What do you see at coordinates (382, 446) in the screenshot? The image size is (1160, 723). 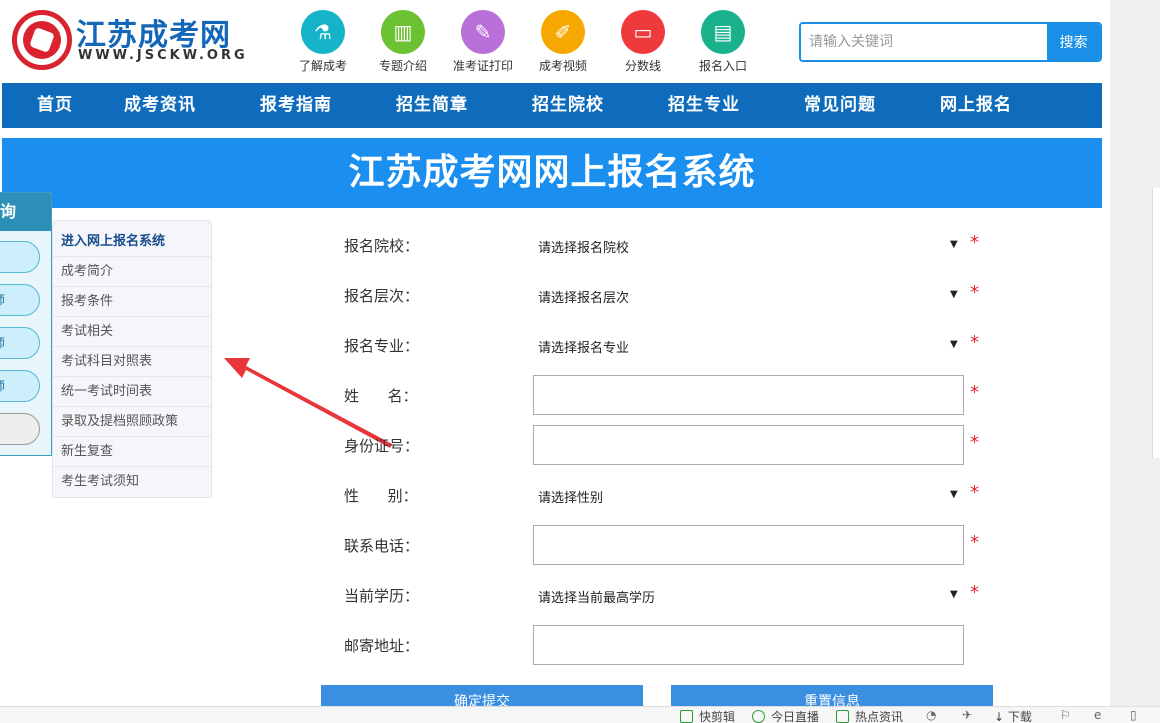 I see `label-id-number: 身份证号：` at bounding box center [382, 446].